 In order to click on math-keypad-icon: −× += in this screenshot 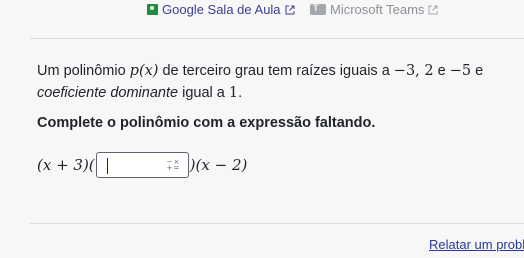, I will do `click(173, 165)`.